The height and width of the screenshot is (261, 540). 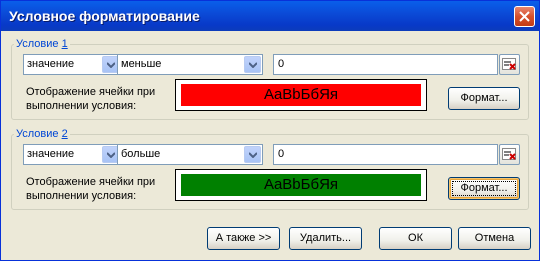 What do you see at coordinates (141, 64) in the screenshot?
I see `condition-1-operator-value: меньше` at bounding box center [141, 64].